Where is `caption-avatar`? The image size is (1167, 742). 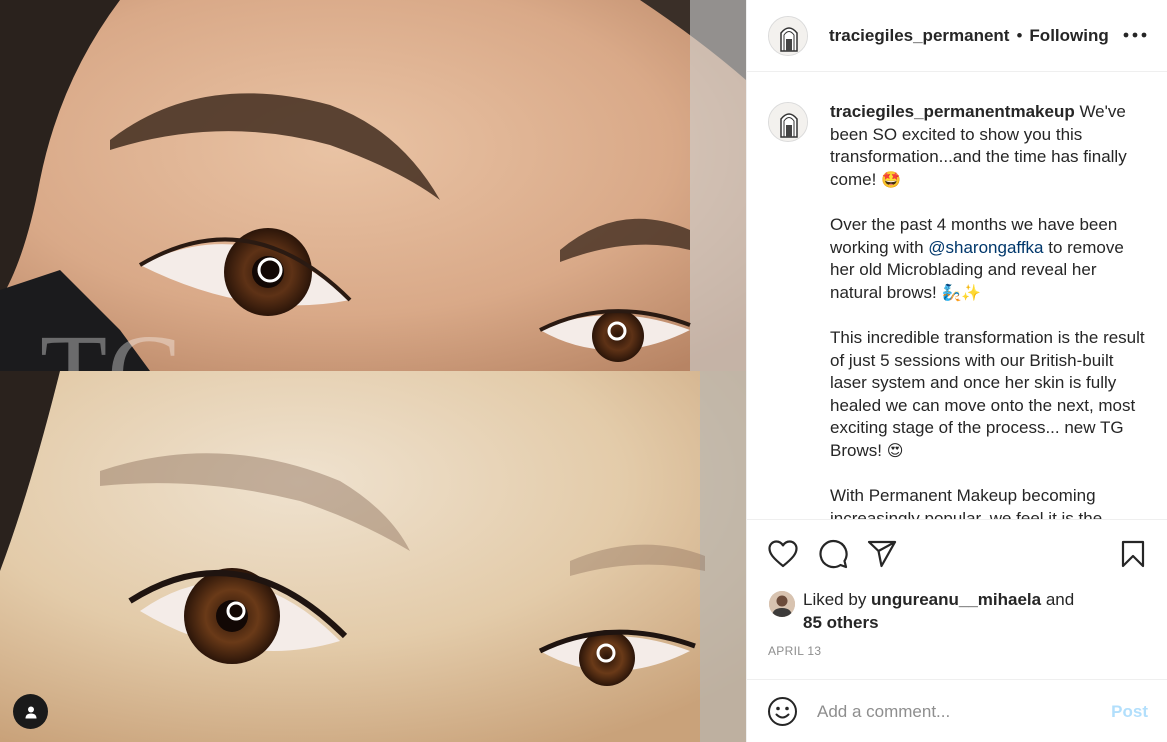
caption-avatar is located at coordinates (788, 122).